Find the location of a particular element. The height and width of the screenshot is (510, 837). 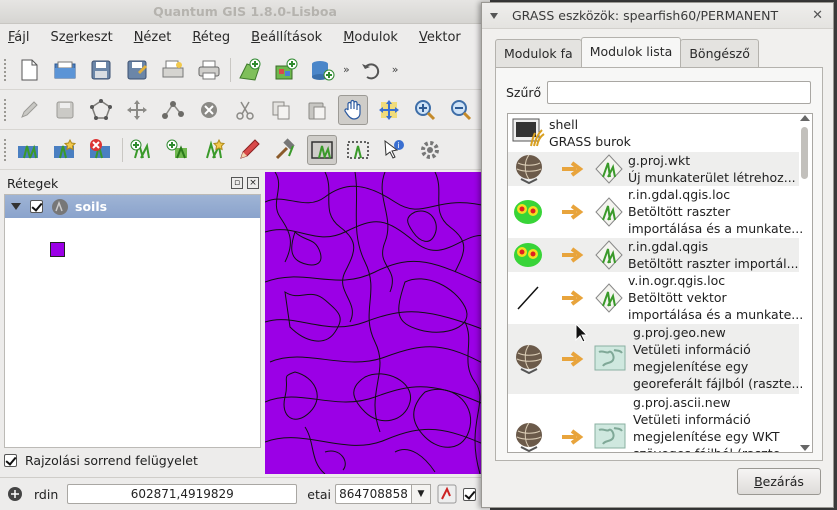

save-edits-button is located at coordinates (65, 110).